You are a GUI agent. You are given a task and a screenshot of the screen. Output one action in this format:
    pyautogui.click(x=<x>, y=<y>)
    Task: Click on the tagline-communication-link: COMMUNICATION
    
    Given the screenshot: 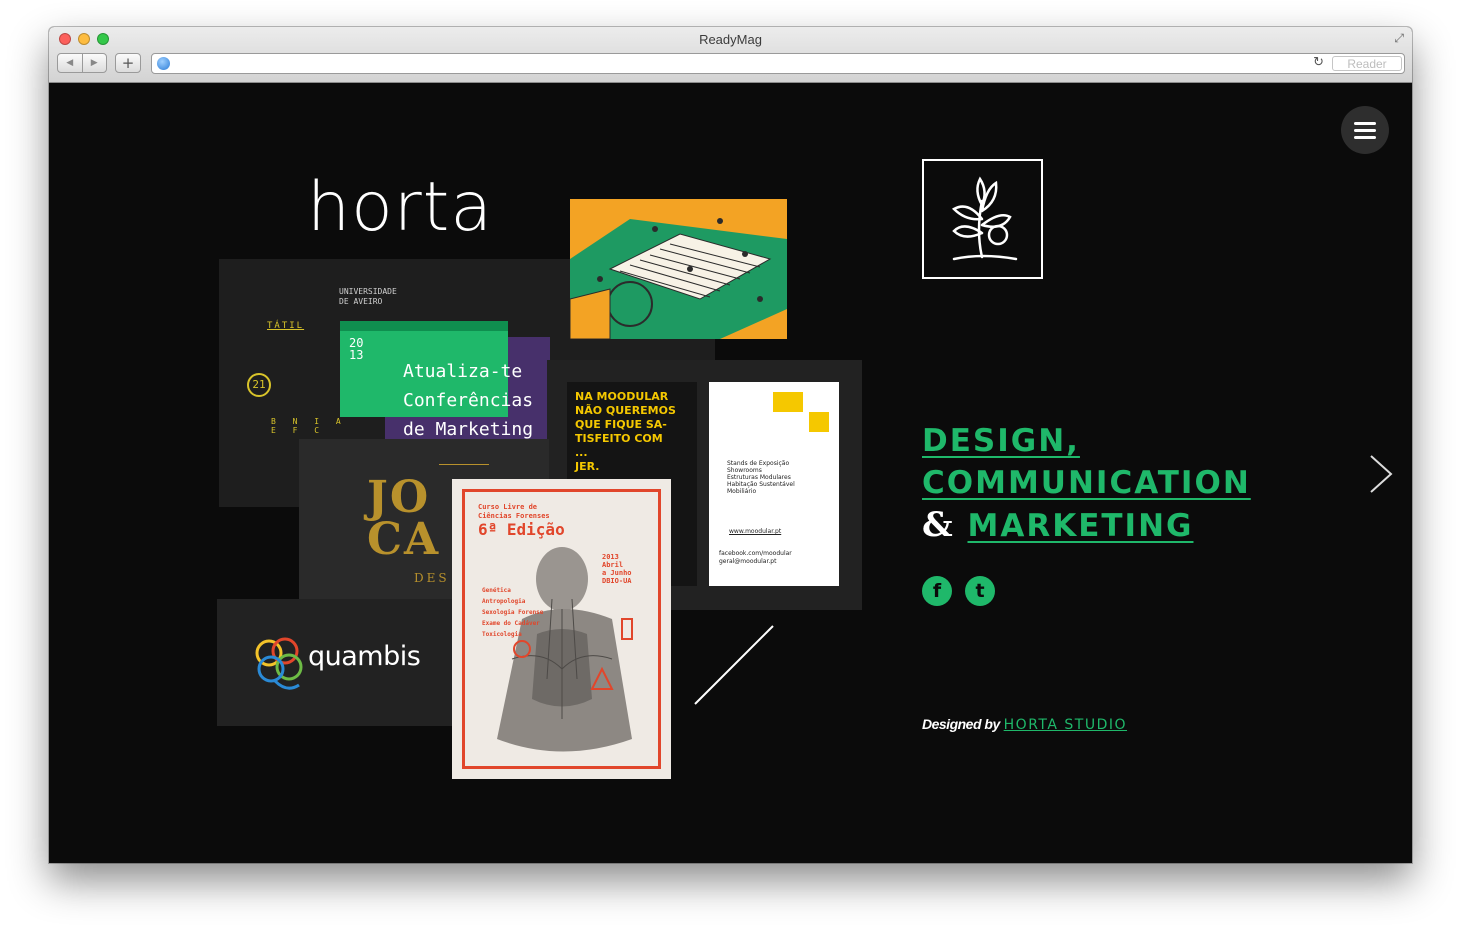 What is the action you would take?
    pyautogui.click(x=1086, y=483)
    